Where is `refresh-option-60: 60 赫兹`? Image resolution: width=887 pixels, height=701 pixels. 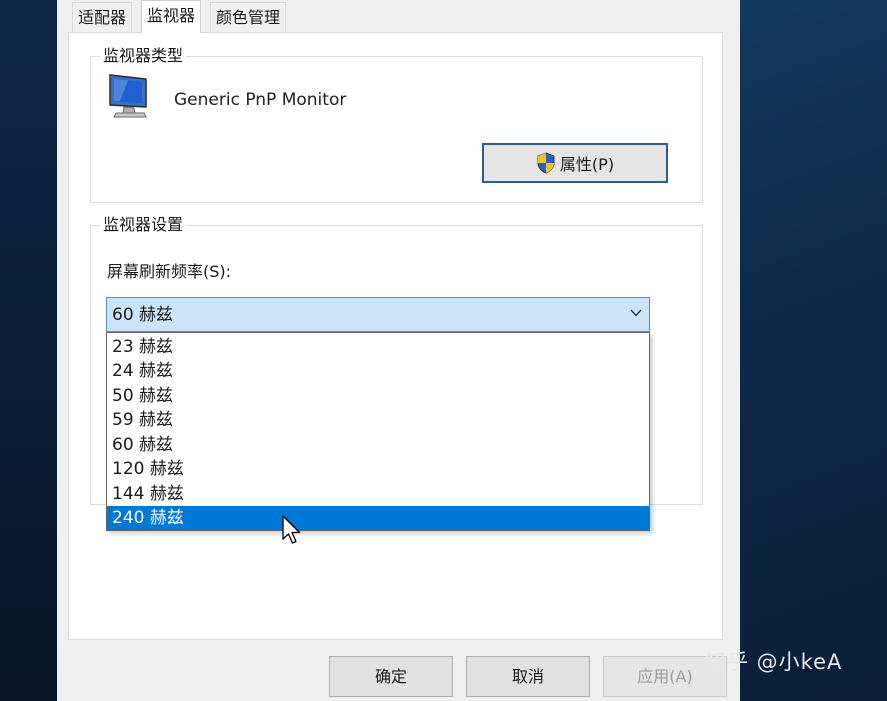
refresh-option-60: 60 赫兹 is located at coordinates (378, 445).